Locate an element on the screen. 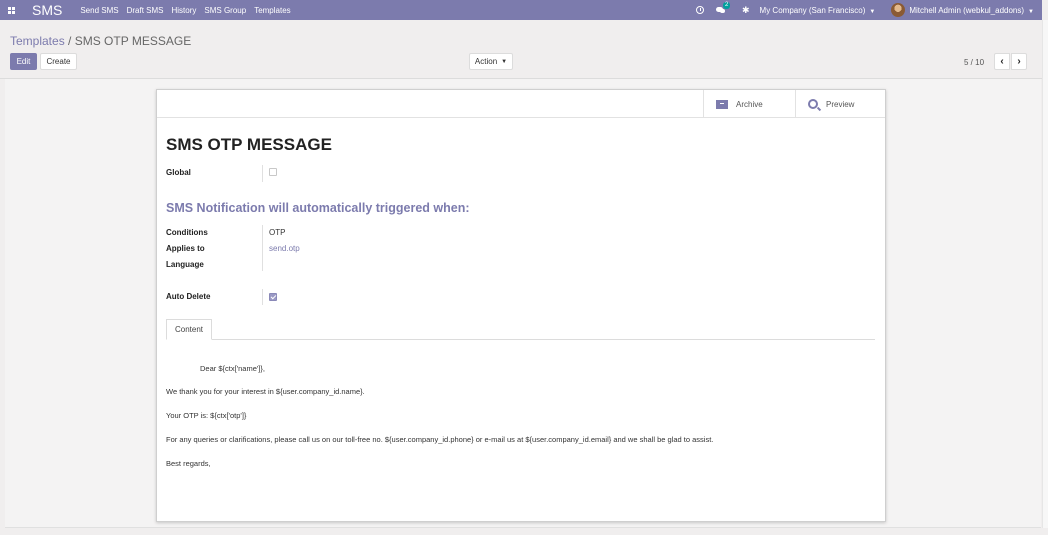 This screenshot has width=1048, height=535. global-label: Global is located at coordinates (178, 172).